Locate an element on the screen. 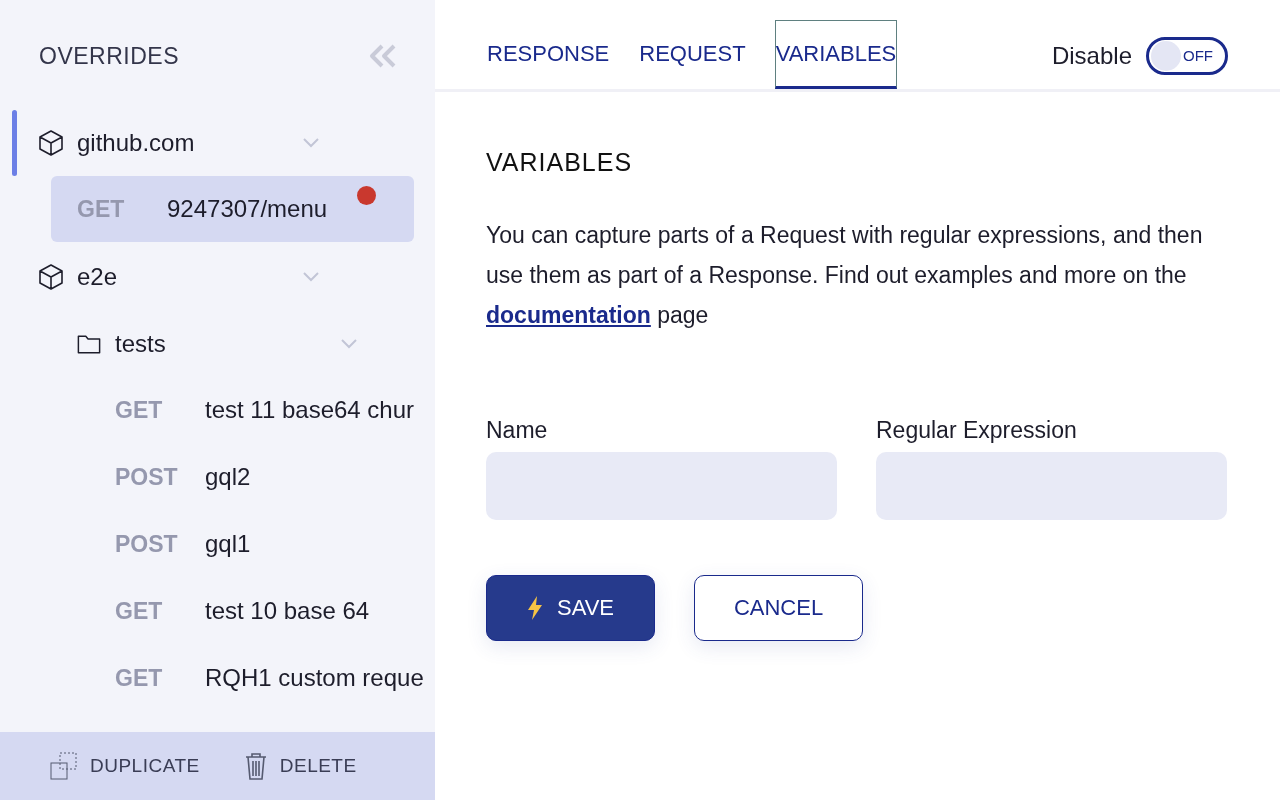  request-name: 9247307/menu is located at coordinates (247, 209).